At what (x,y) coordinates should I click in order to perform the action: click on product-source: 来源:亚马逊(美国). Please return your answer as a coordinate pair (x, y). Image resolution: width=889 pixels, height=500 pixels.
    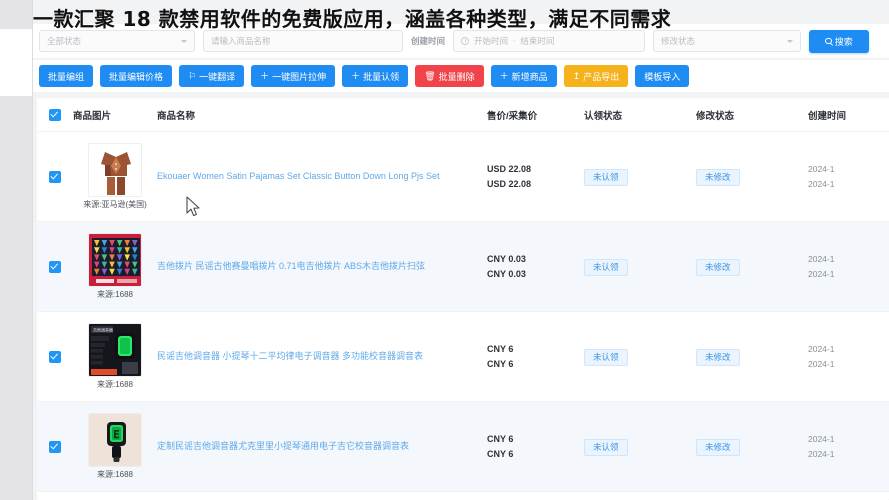
    Looking at the image, I should click on (115, 204).